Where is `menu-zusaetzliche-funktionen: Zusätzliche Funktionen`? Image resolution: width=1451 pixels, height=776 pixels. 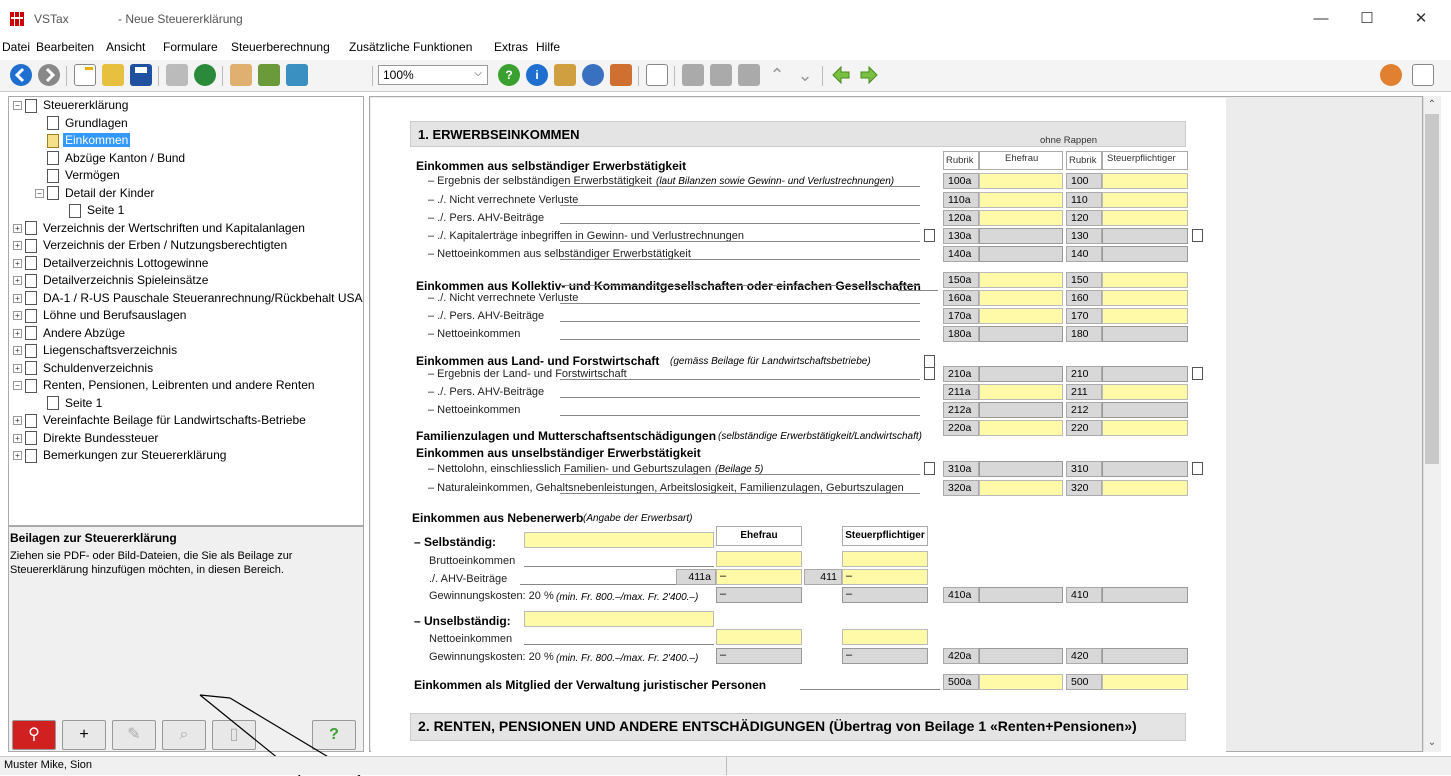
menu-zusaetzliche-funktionen: Zusätzliche Funktionen is located at coordinates (410, 47).